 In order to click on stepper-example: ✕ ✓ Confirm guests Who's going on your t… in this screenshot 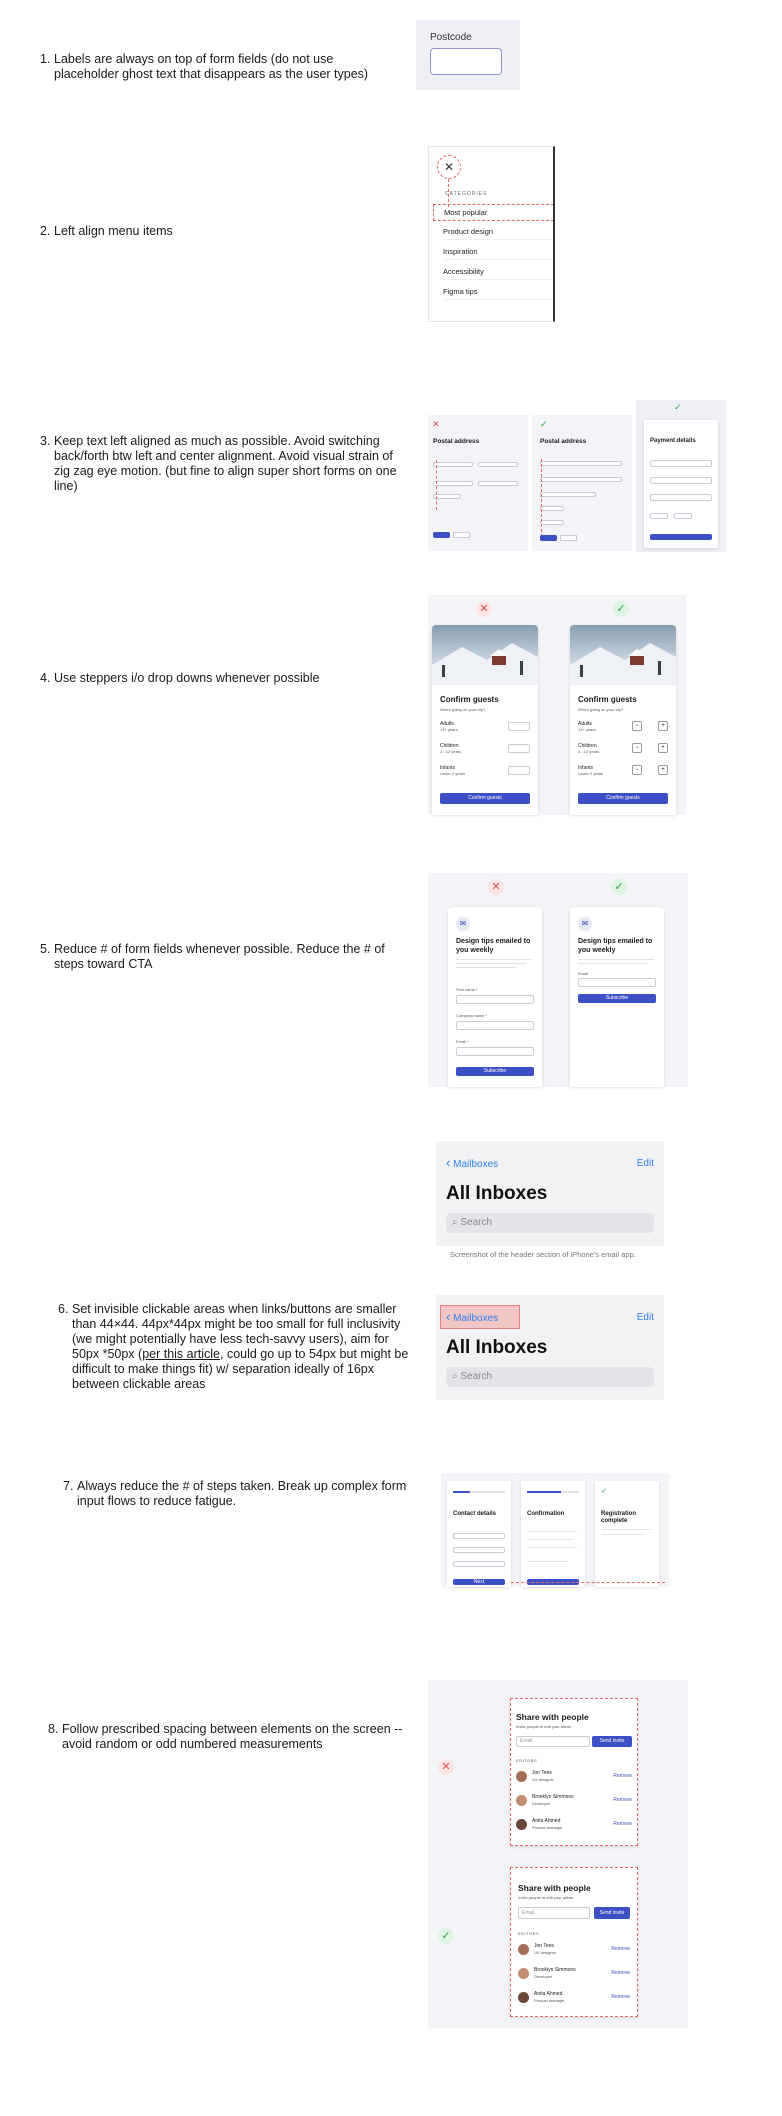, I will do `click(557, 705)`.